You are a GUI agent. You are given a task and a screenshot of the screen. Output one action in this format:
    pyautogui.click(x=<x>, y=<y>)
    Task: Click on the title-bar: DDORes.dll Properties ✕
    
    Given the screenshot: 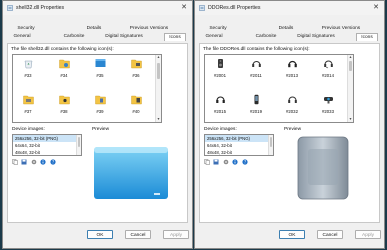 What is the action you would take?
    pyautogui.click(x=289, y=8)
    